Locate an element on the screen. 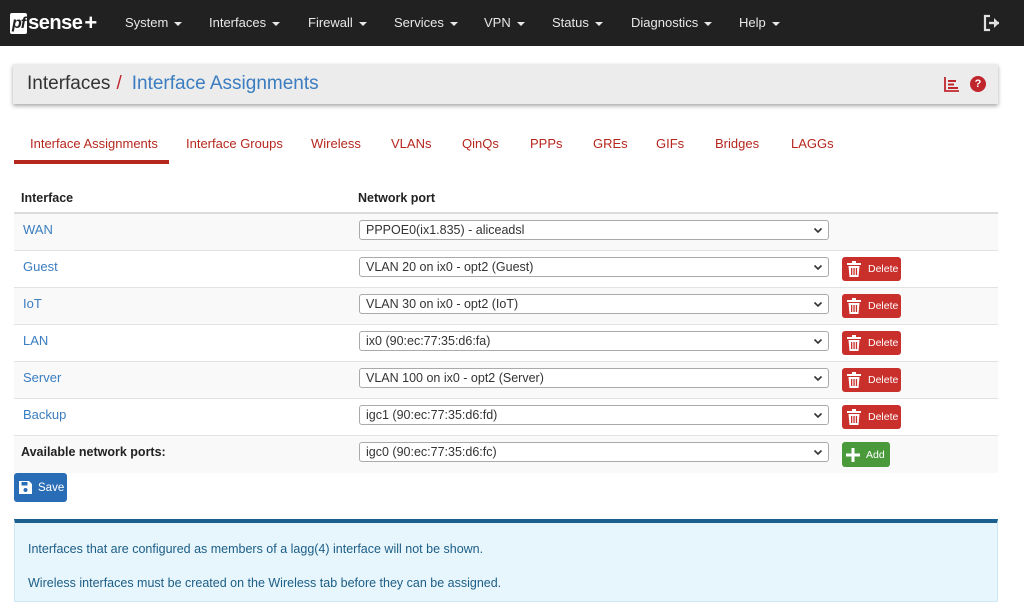  logo-pf: pf is located at coordinates (19, 23).